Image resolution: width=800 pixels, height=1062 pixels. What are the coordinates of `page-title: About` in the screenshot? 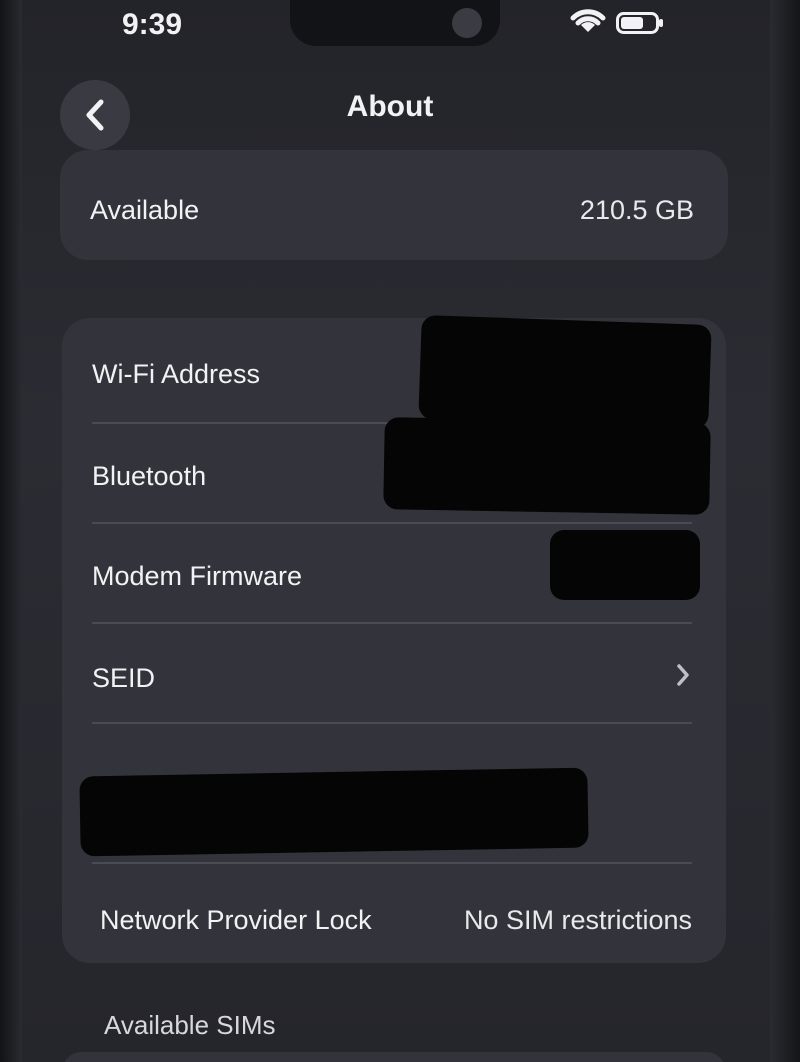 It's located at (390, 106).